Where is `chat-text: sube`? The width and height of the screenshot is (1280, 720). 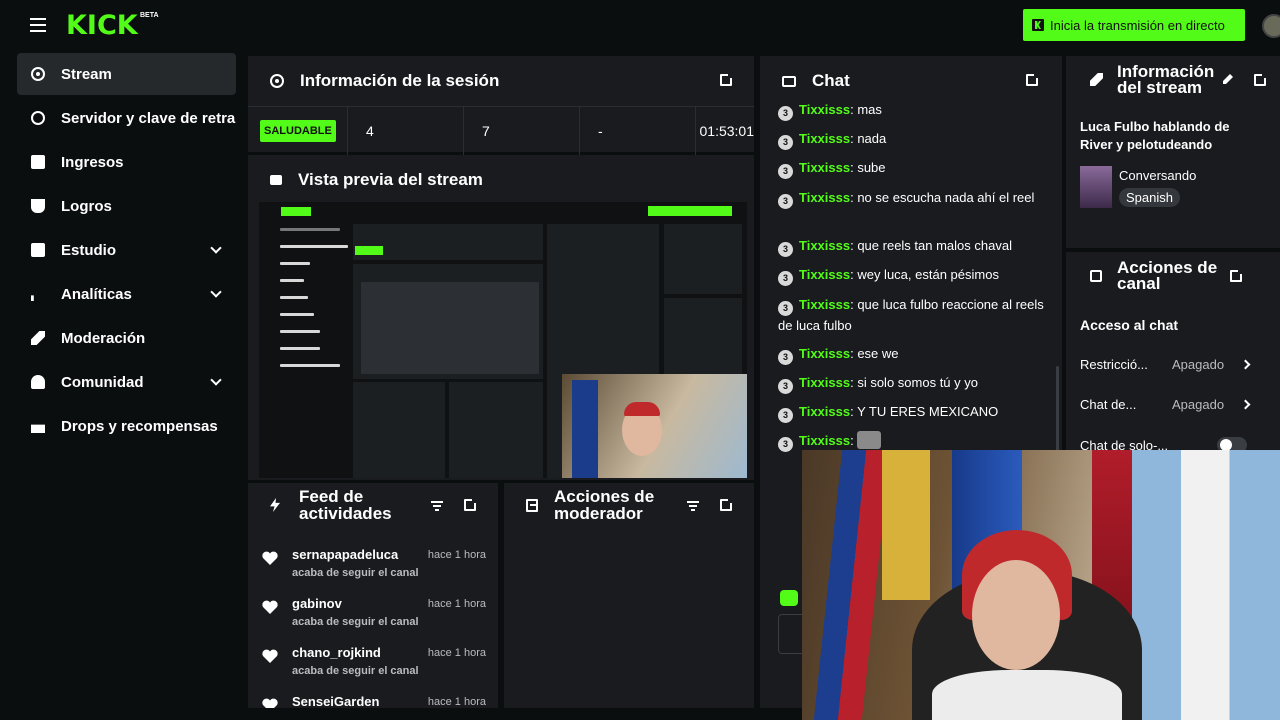 chat-text: sube is located at coordinates (871, 167).